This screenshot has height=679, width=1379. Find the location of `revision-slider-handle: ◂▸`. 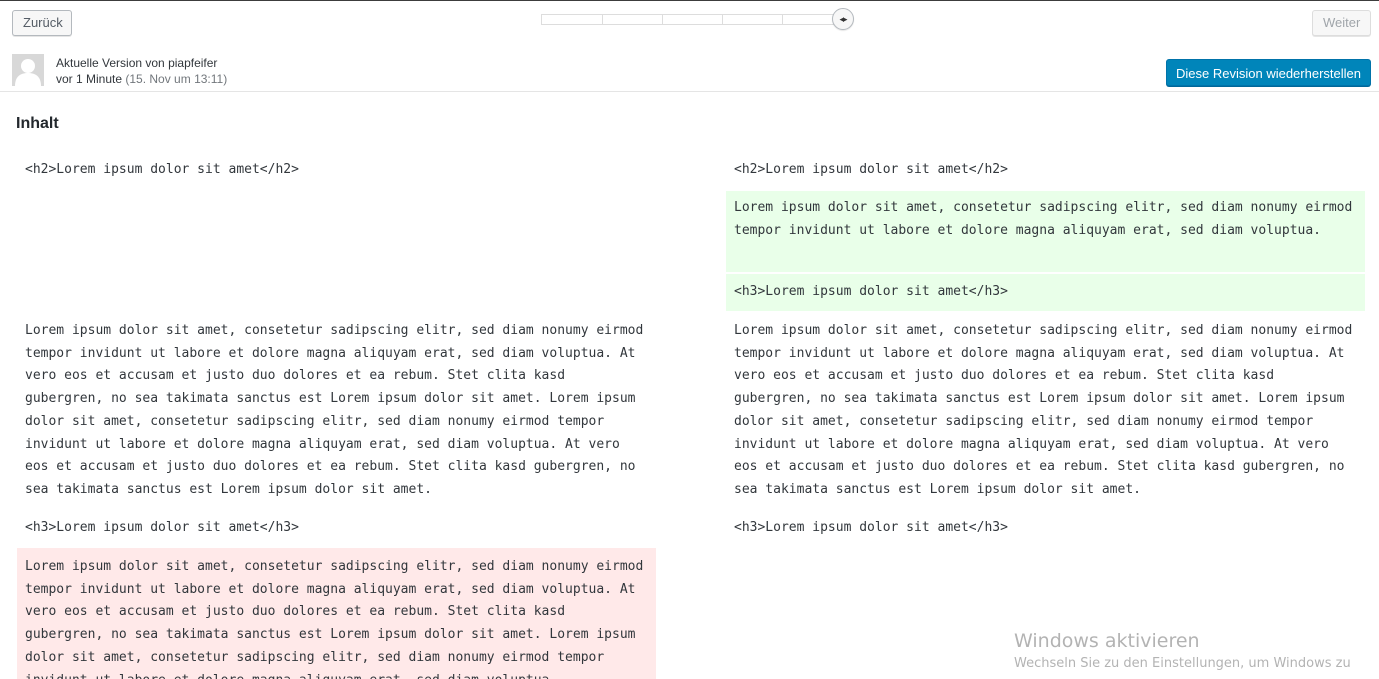

revision-slider-handle: ◂▸ is located at coordinates (843, 19).